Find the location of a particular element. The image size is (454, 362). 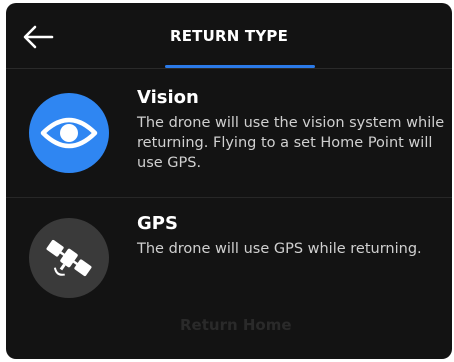

page-title: RETURN TYPE is located at coordinates (229, 36).